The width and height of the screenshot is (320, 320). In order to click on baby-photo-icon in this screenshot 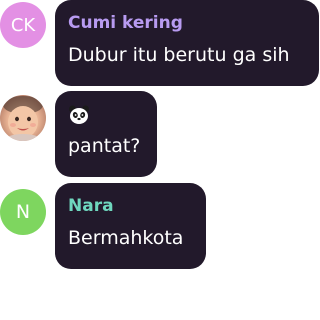, I will do `click(23, 118)`.